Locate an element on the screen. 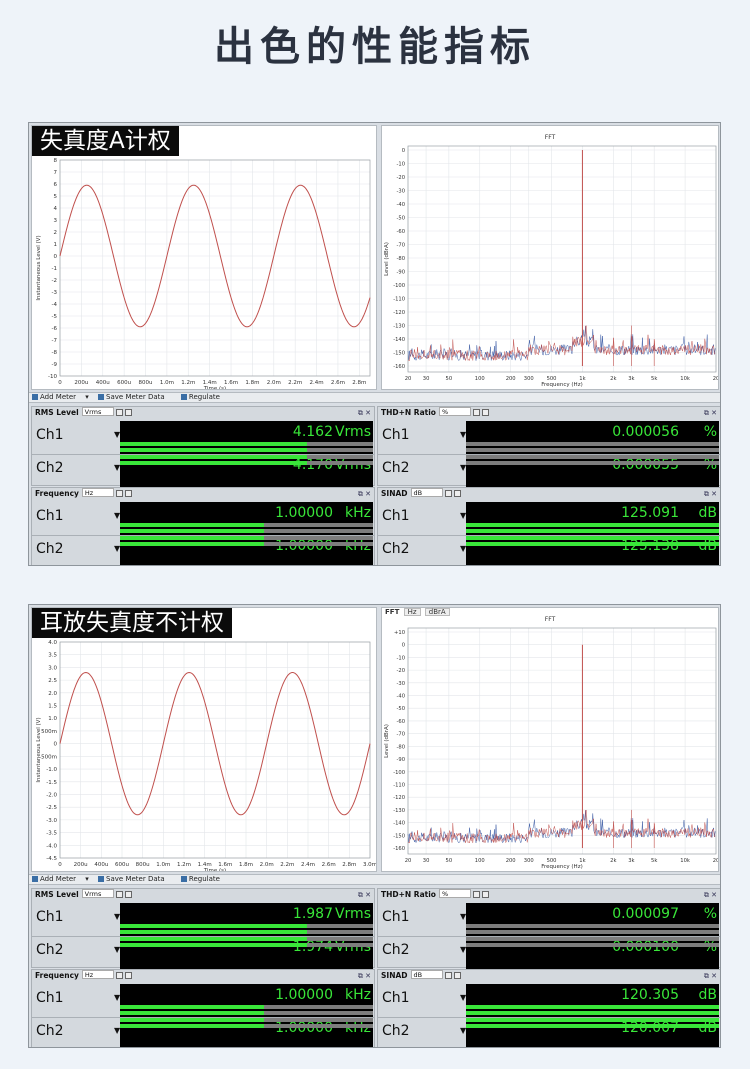  y-tick-label: -3.5 is located at coordinates (51, 834).